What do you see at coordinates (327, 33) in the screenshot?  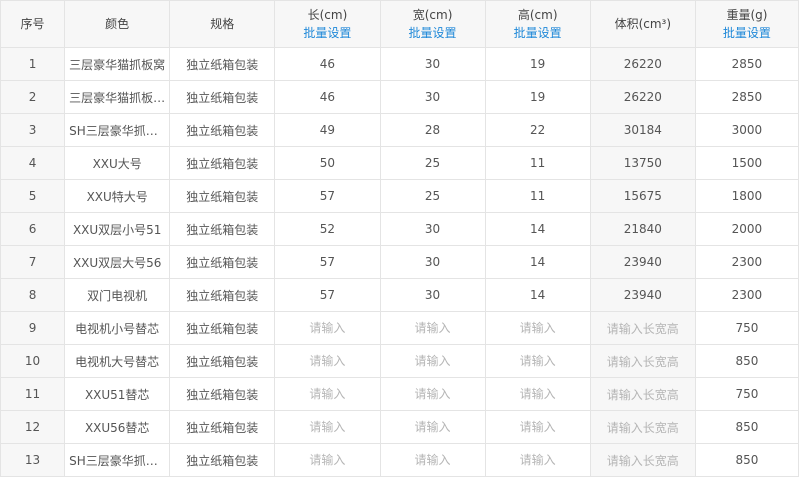 I see `batch-set-length-link: 批量设置` at bounding box center [327, 33].